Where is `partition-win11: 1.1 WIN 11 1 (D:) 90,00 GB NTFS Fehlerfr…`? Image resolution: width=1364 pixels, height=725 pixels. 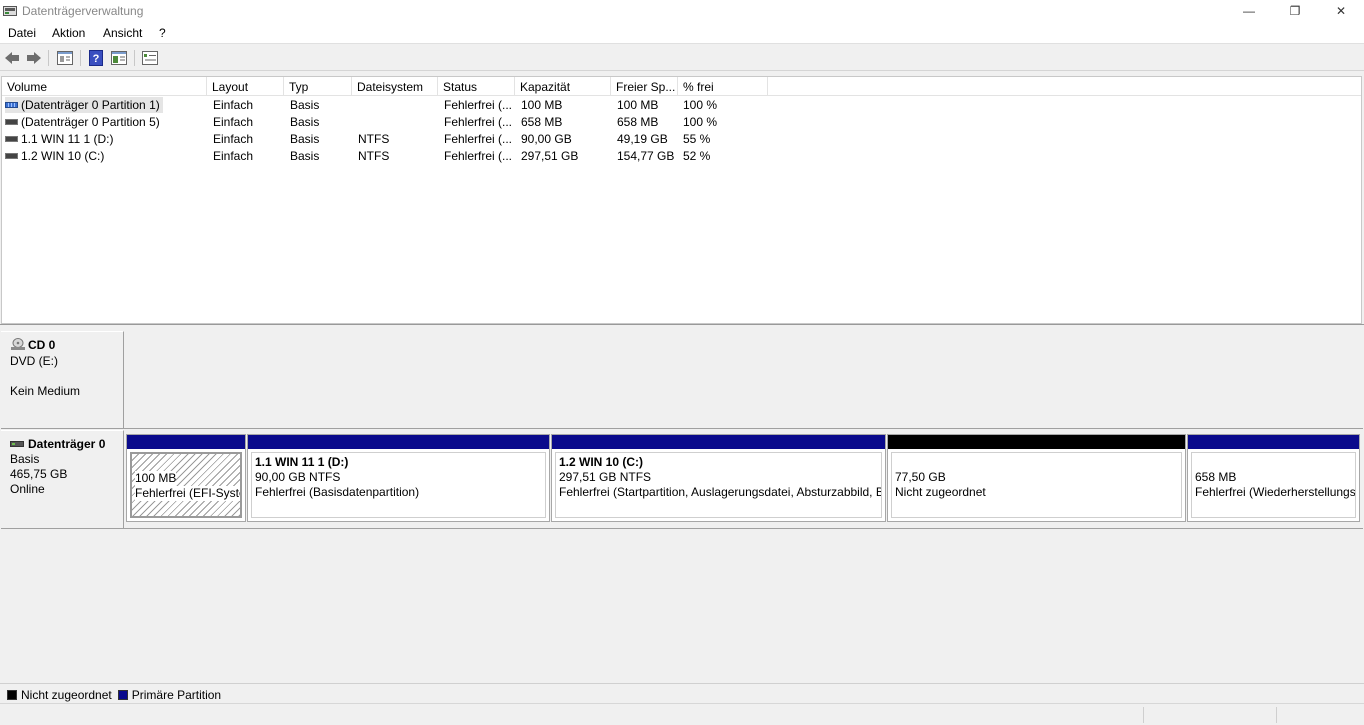 partition-win11: 1.1 WIN 11 1 (D:) 90,00 GB NTFS Fehlerfr… is located at coordinates (398, 478).